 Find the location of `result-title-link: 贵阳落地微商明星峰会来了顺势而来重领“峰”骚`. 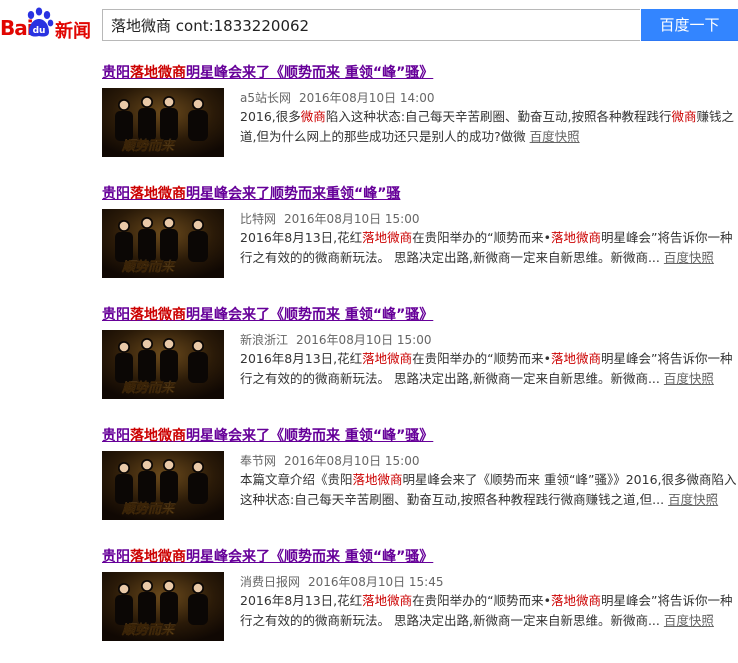

result-title-link: 贵阳落地微商明星峰会来了顺势而来重领“峰”骚 is located at coordinates (251, 193).